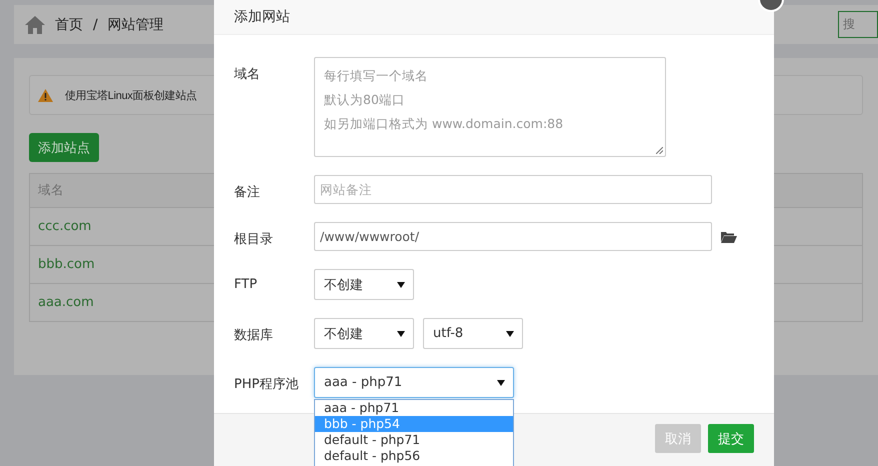 The width and height of the screenshot is (878, 466). I want to click on select-dropdown: aaa - php71, so click(414, 382).